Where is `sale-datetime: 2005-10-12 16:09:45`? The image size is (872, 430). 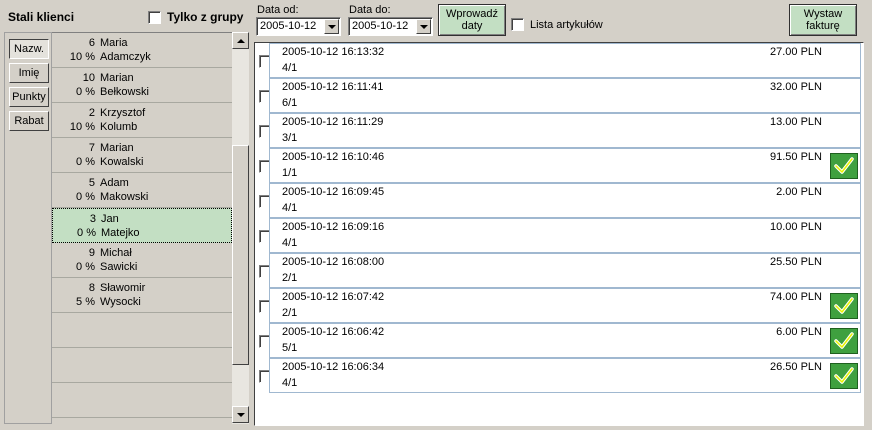
sale-datetime: 2005-10-12 16:09:45 is located at coordinates (333, 192).